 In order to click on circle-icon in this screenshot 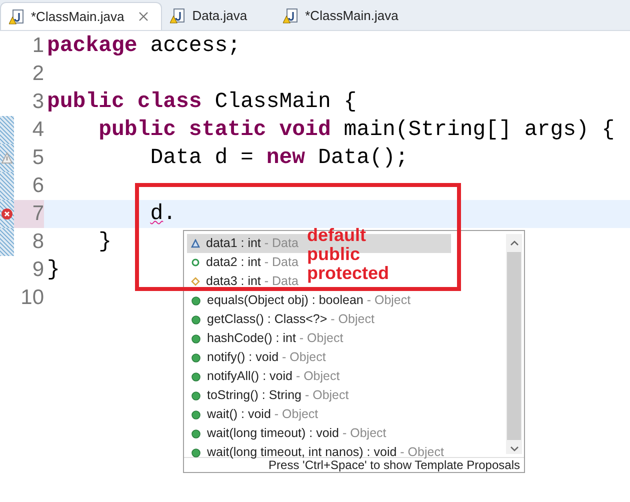, I will do `click(195, 262)`.